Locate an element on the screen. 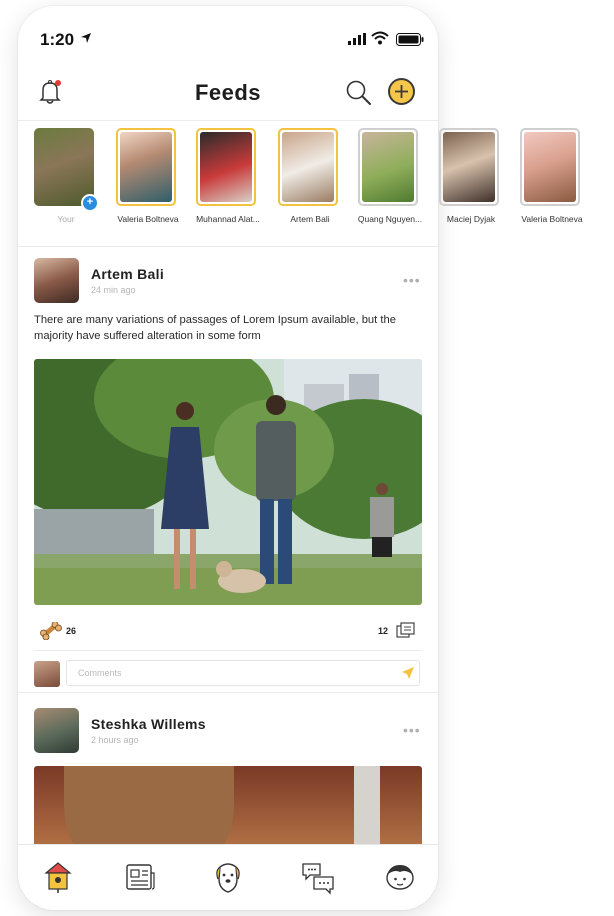  dog-icon is located at coordinates (228, 878).